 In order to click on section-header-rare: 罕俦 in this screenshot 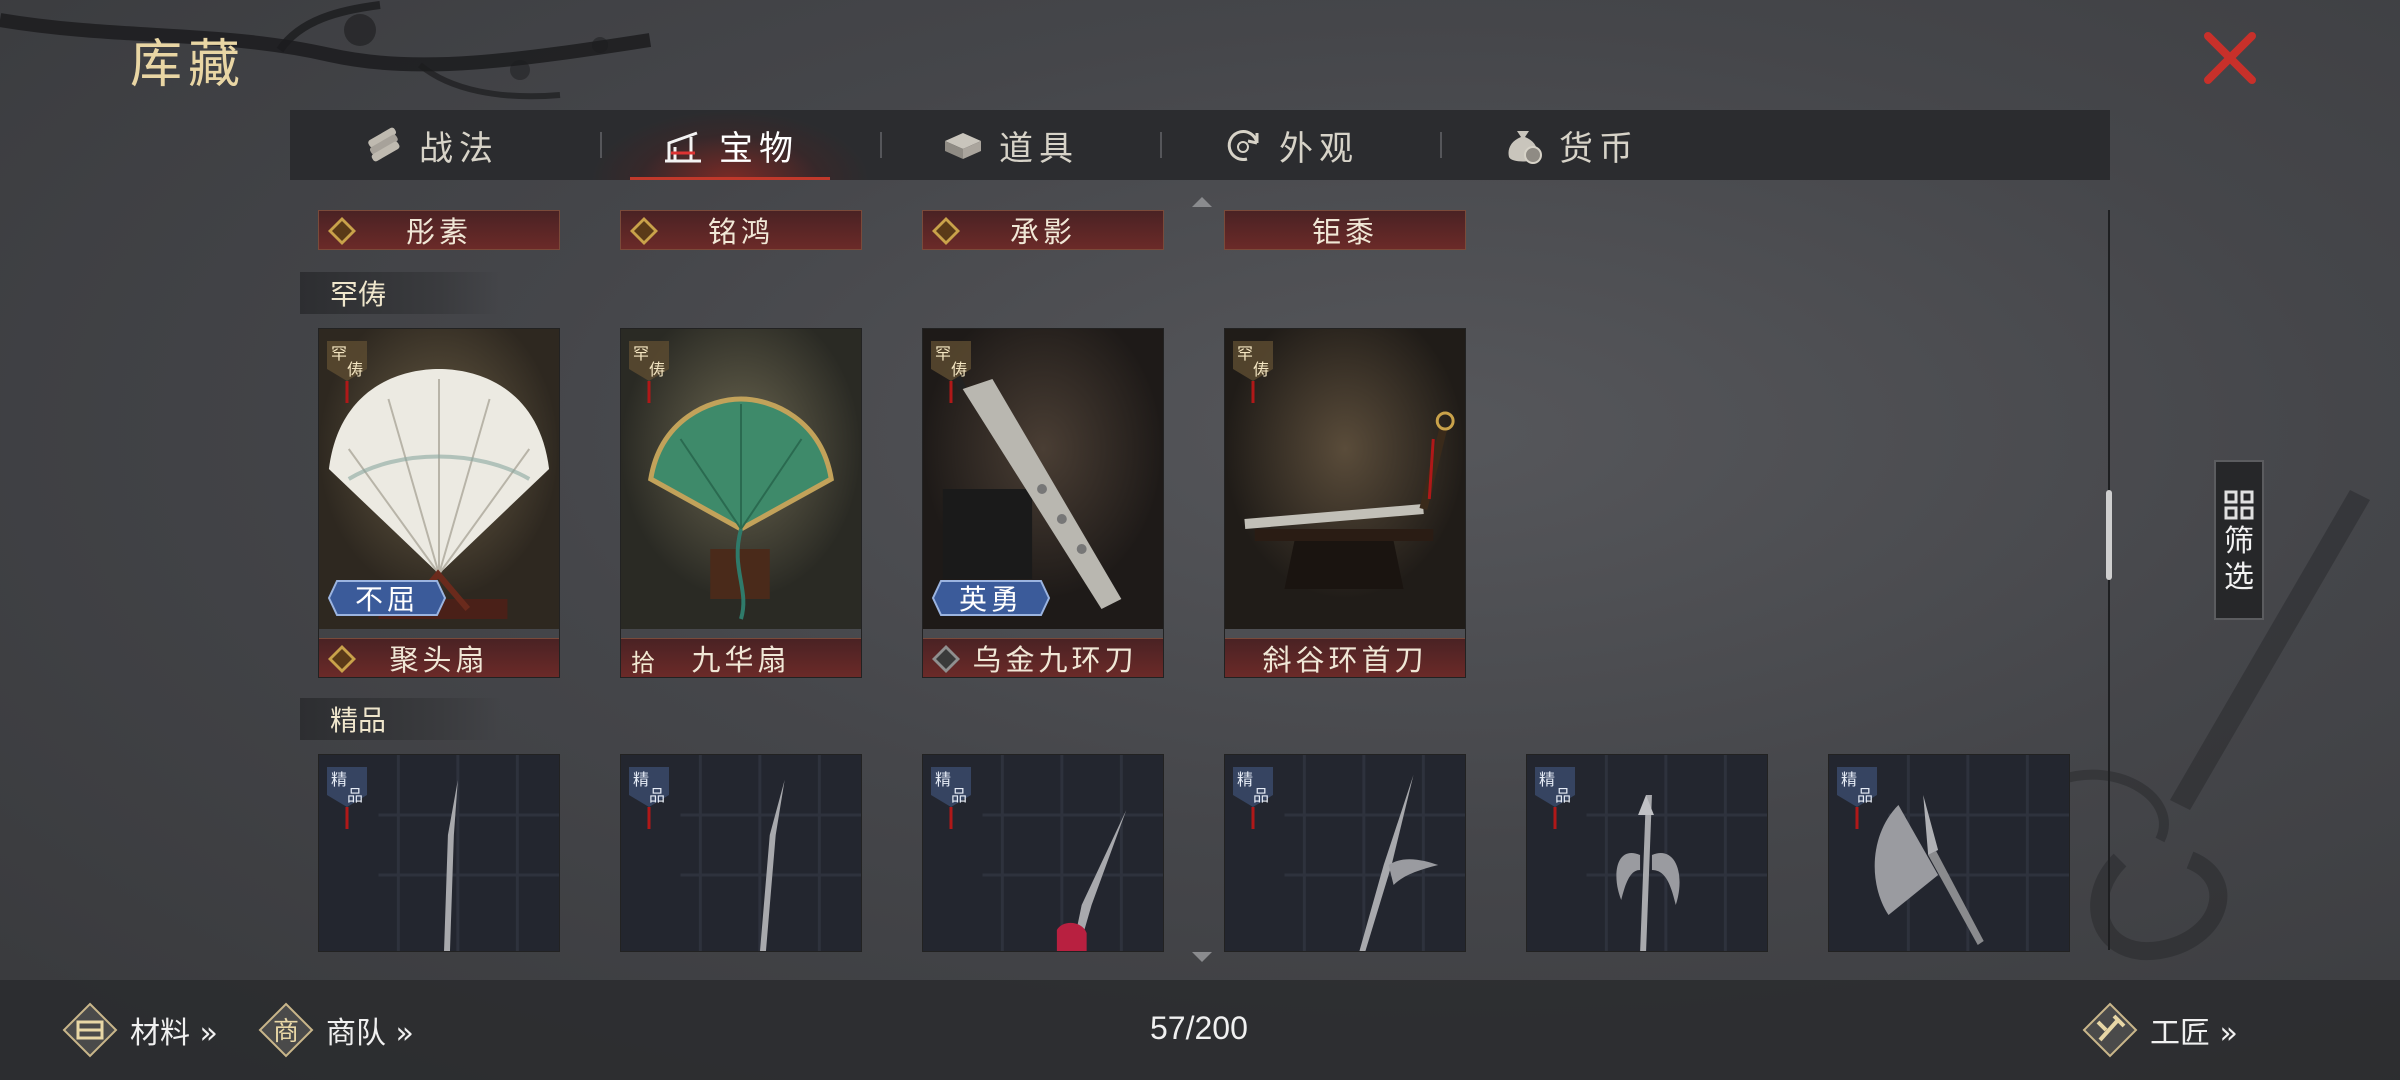, I will do `click(400, 293)`.